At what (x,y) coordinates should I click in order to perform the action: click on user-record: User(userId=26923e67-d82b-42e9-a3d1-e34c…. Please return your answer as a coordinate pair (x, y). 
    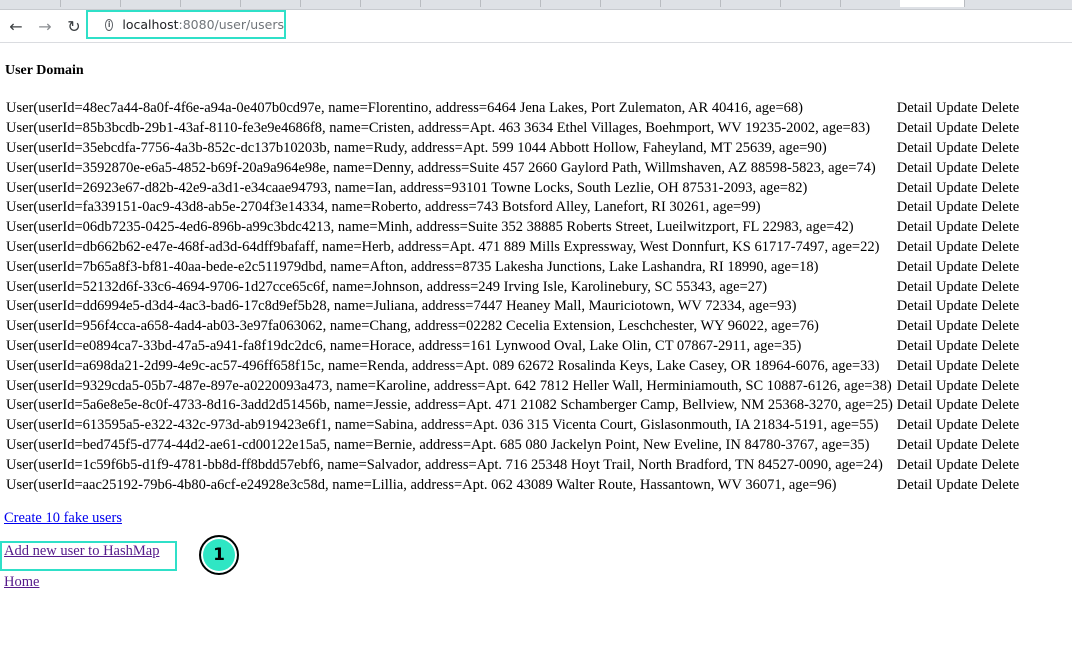
    Looking at the image, I should click on (407, 187).